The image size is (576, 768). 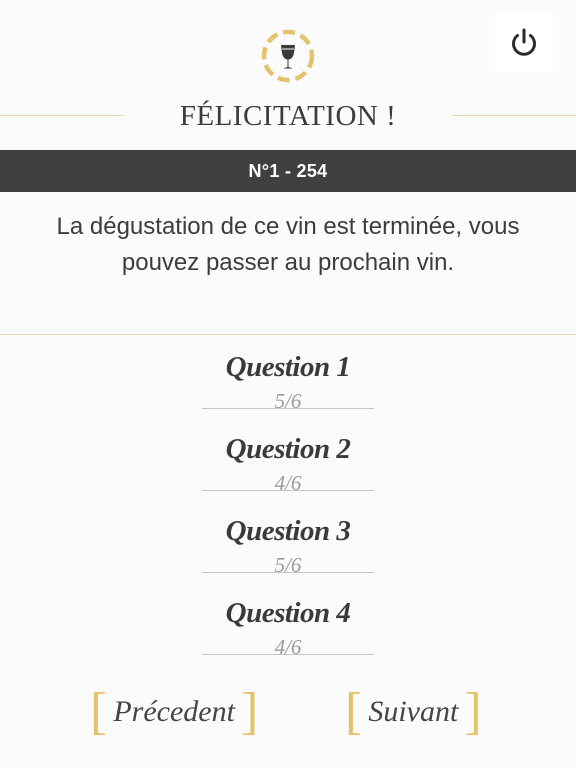 I want to click on list-item: Question 1 5/6, so click(x=288, y=378).